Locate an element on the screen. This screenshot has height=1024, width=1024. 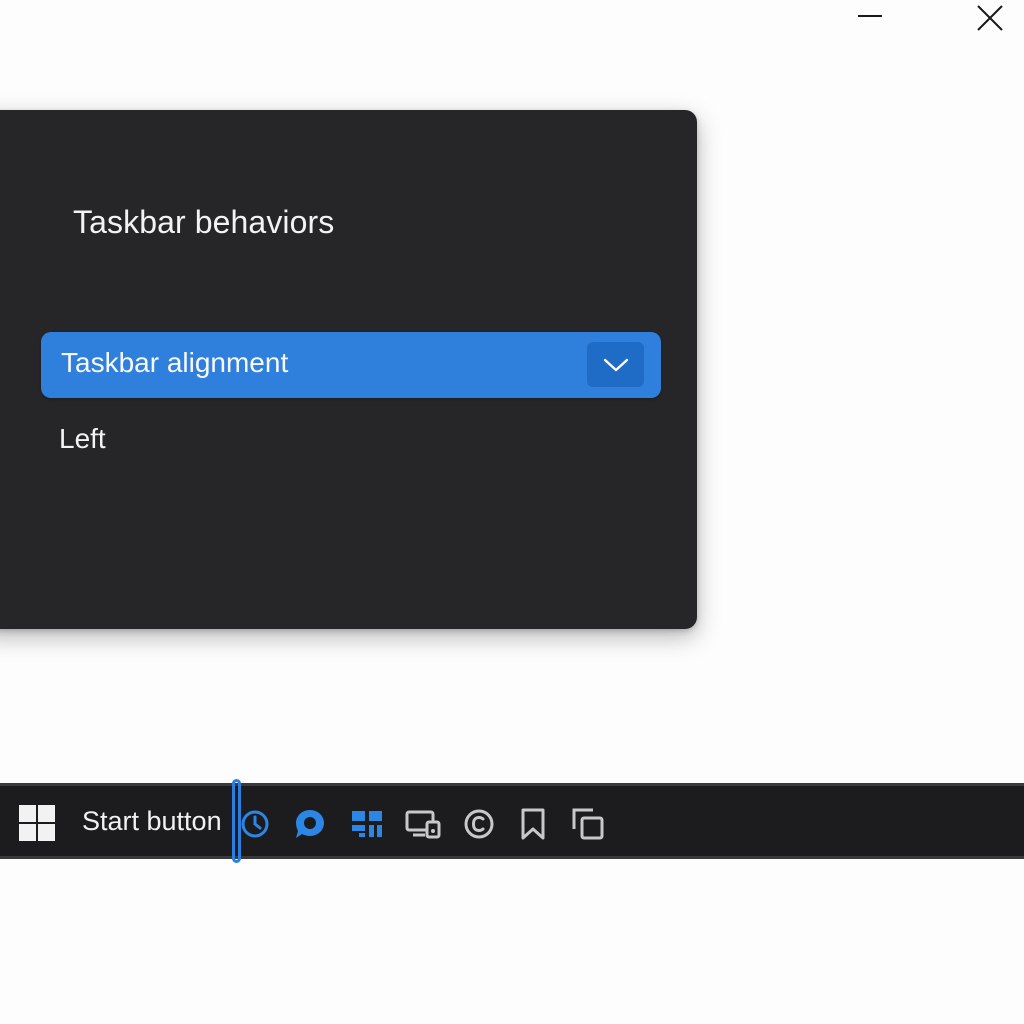
clock-button is located at coordinates (255, 824).